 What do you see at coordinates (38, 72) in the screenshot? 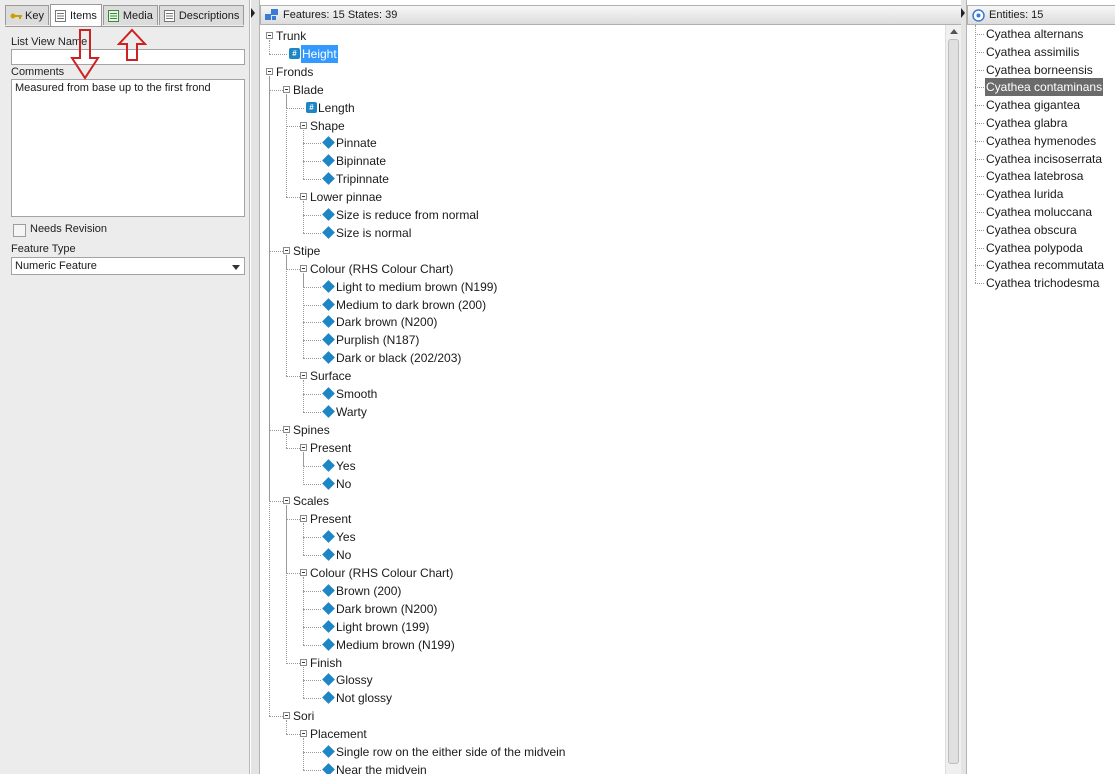
I see `comments-label: Comments` at bounding box center [38, 72].